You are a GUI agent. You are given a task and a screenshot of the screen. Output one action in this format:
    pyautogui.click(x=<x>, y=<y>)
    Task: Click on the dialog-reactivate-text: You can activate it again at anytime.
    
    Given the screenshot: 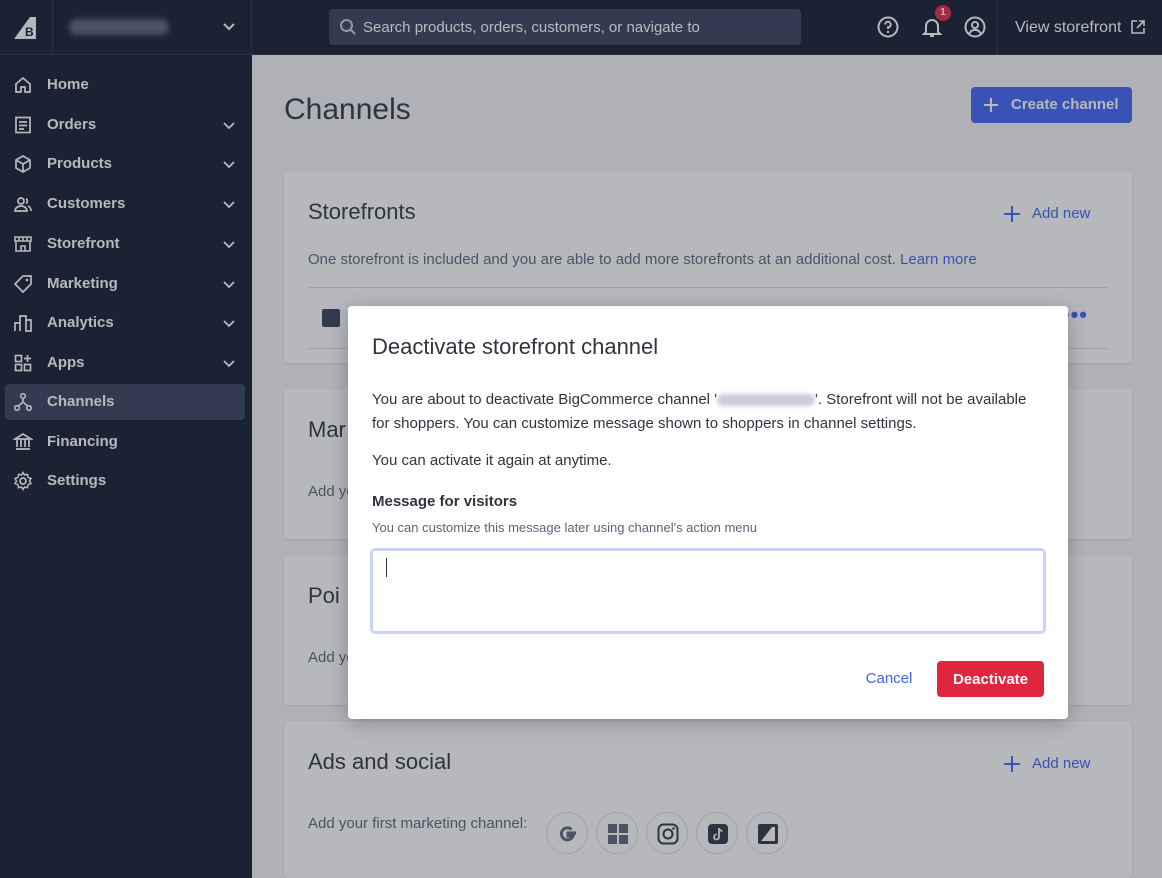 What is the action you would take?
    pyautogui.click(x=492, y=460)
    